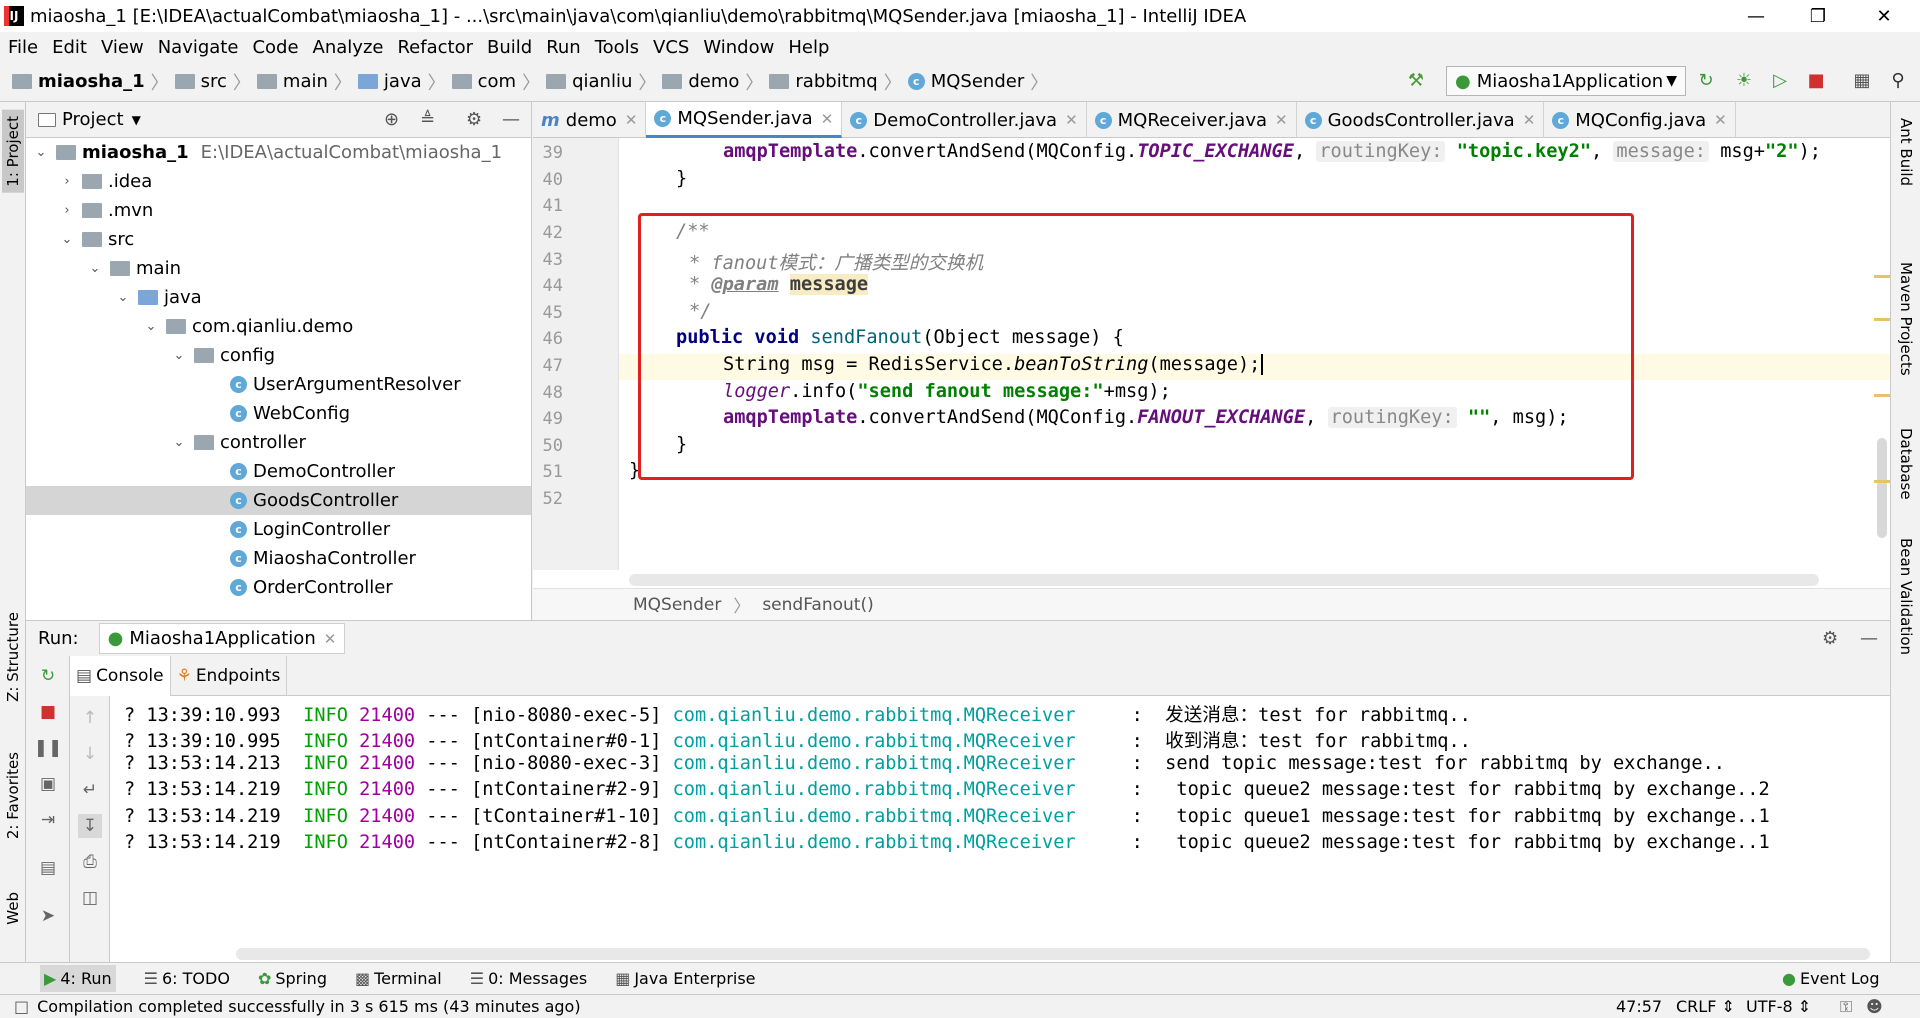 This screenshot has height=1018, width=1920. Describe the element at coordinates (1778, 1006) in the screenshot. I see `file-encoding: UTF-8 ⇕` at that location.